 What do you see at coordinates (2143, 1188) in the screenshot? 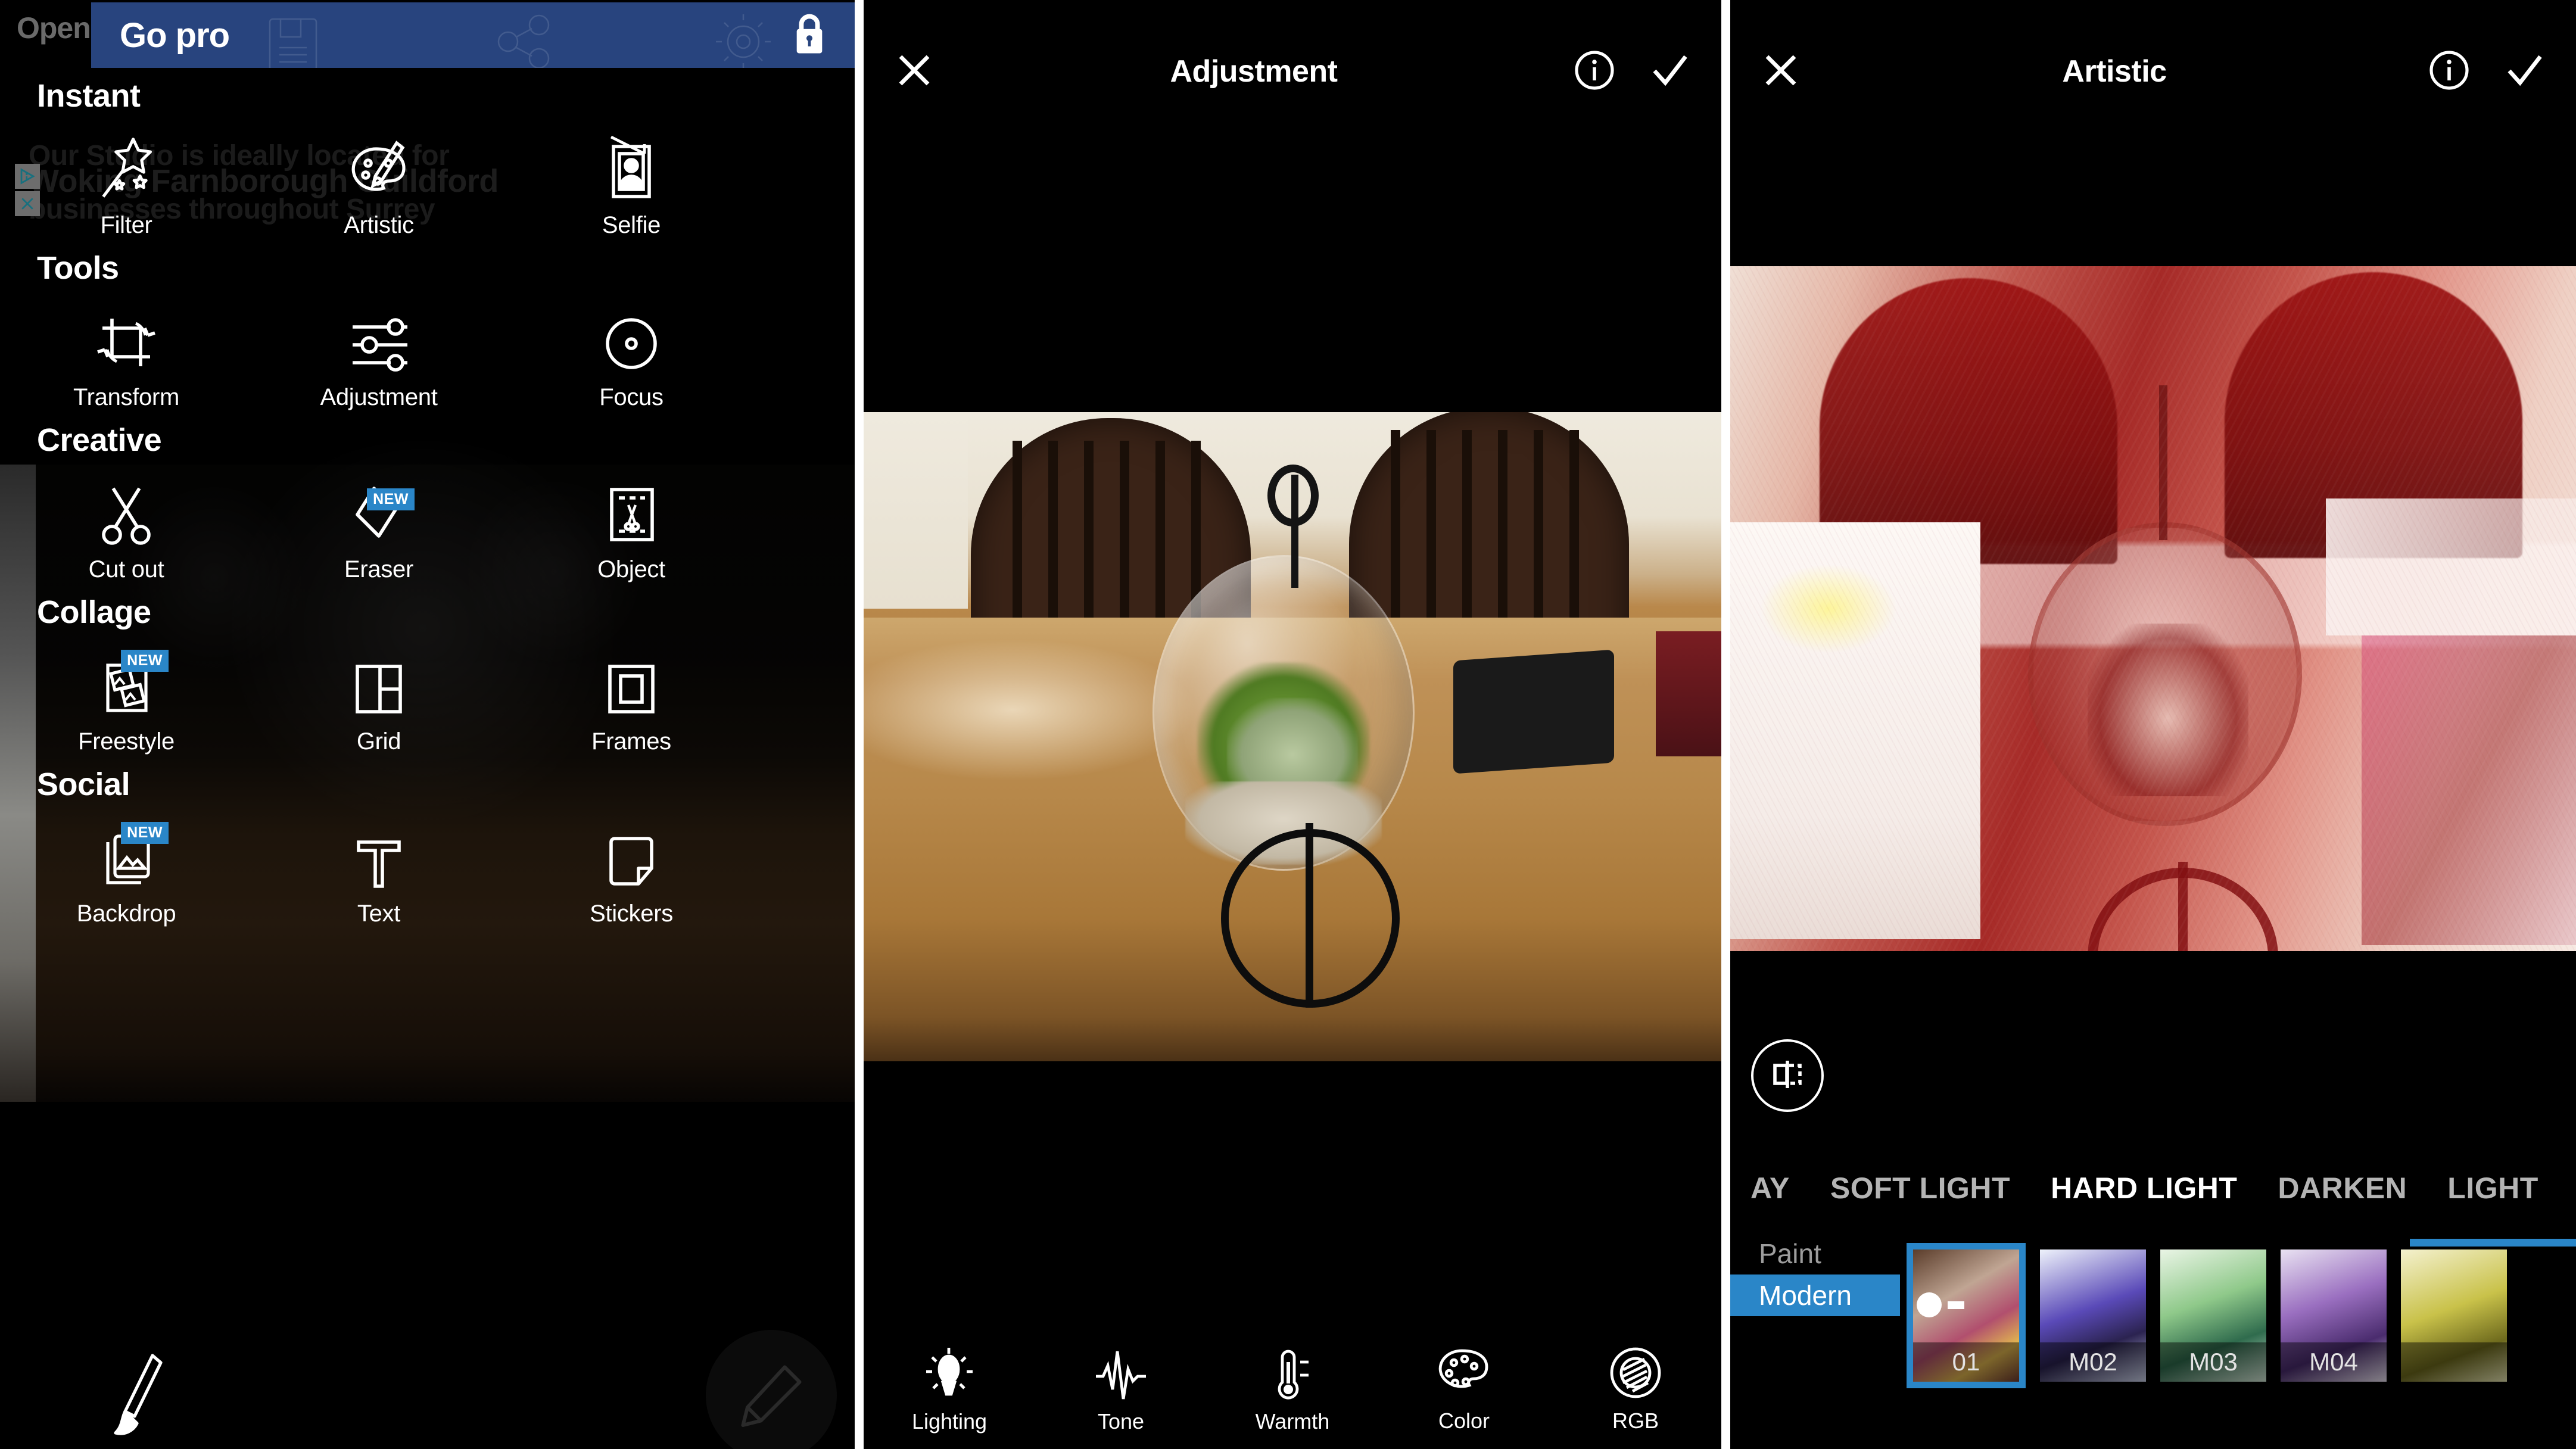
I see `blend-tab-hard-light: HARD LIGHT` at bounding box center [2143, 1188].